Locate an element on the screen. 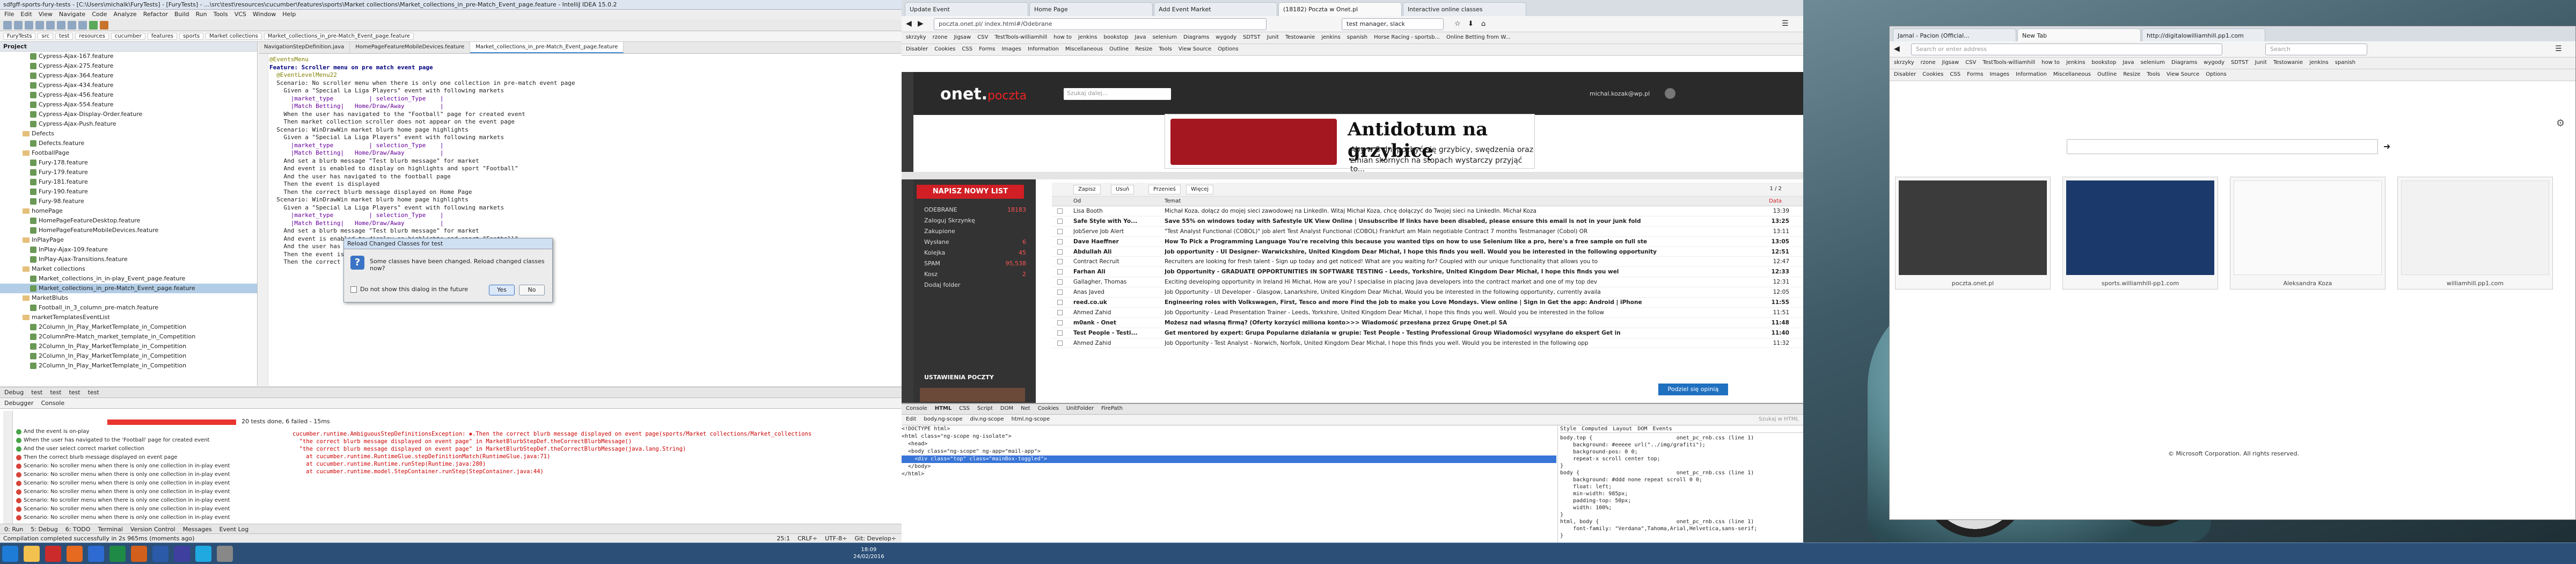  opera-taskbar-icon is located at coordinates (53, 554).